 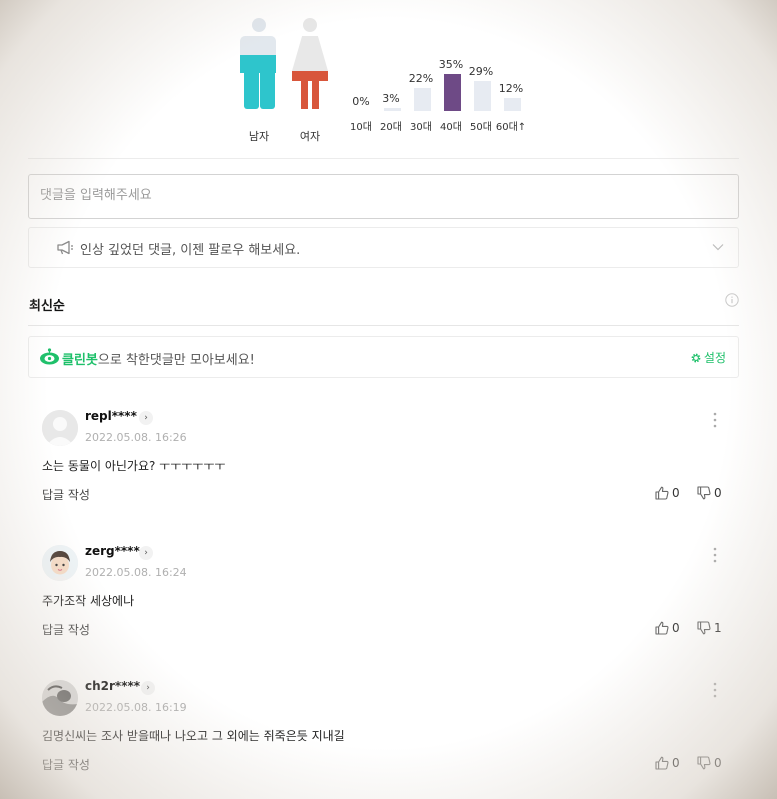 What do you see at coordinates (259, 25) in the screenshot?
I see `male-figure-head` at bounding box center [259, 25].